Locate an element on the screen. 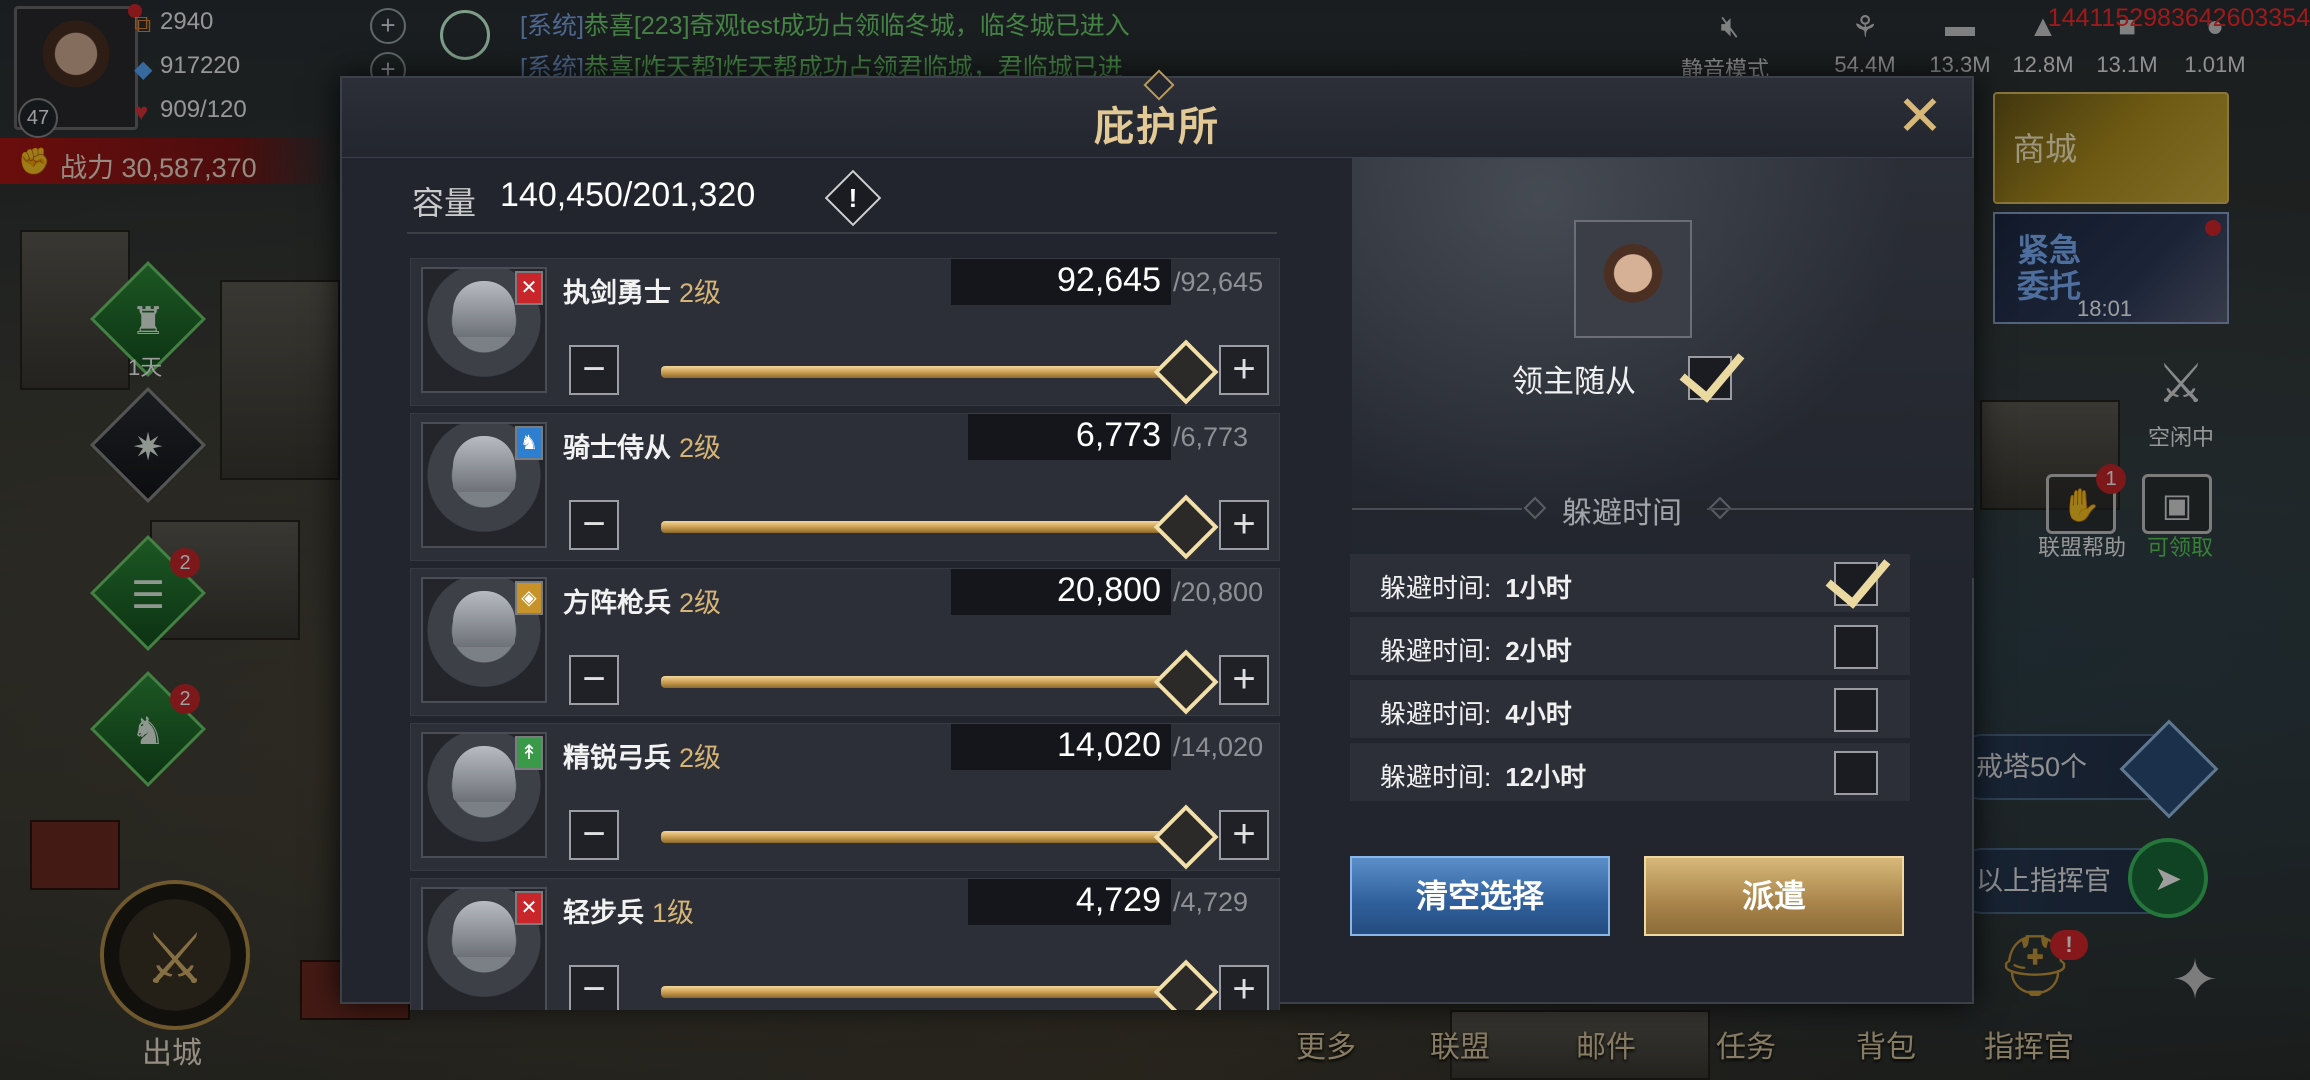 The image size is (2310, 1080). troop-name-text: 精锐弓兵 is located at coordinates (617, 758).